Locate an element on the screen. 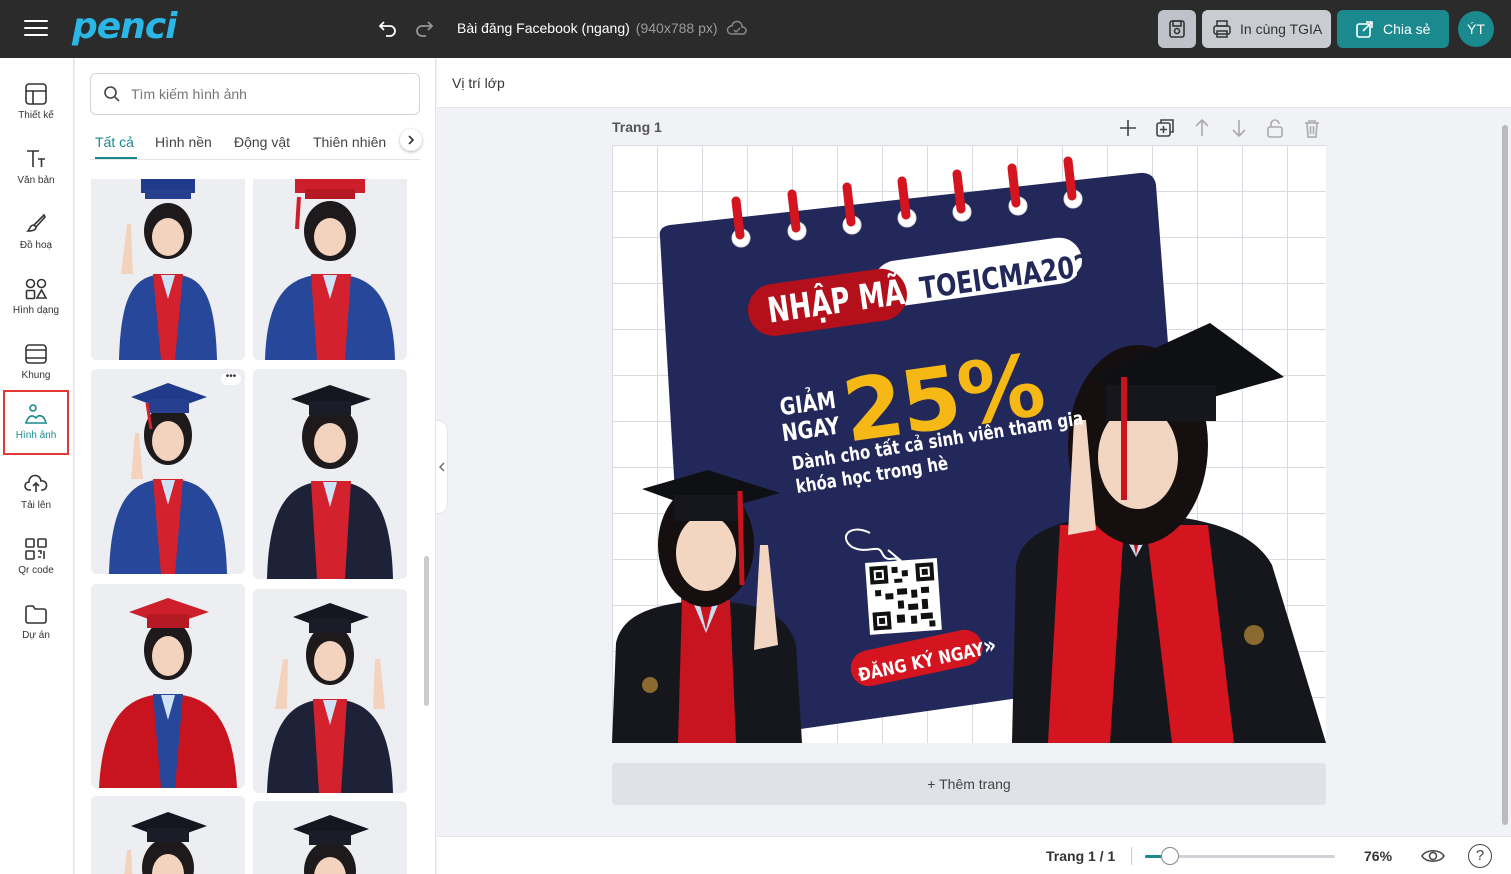 The height and width of the screenshot is (874, 1511). zoom-slider-handle is located at coordinates (1169, 856).